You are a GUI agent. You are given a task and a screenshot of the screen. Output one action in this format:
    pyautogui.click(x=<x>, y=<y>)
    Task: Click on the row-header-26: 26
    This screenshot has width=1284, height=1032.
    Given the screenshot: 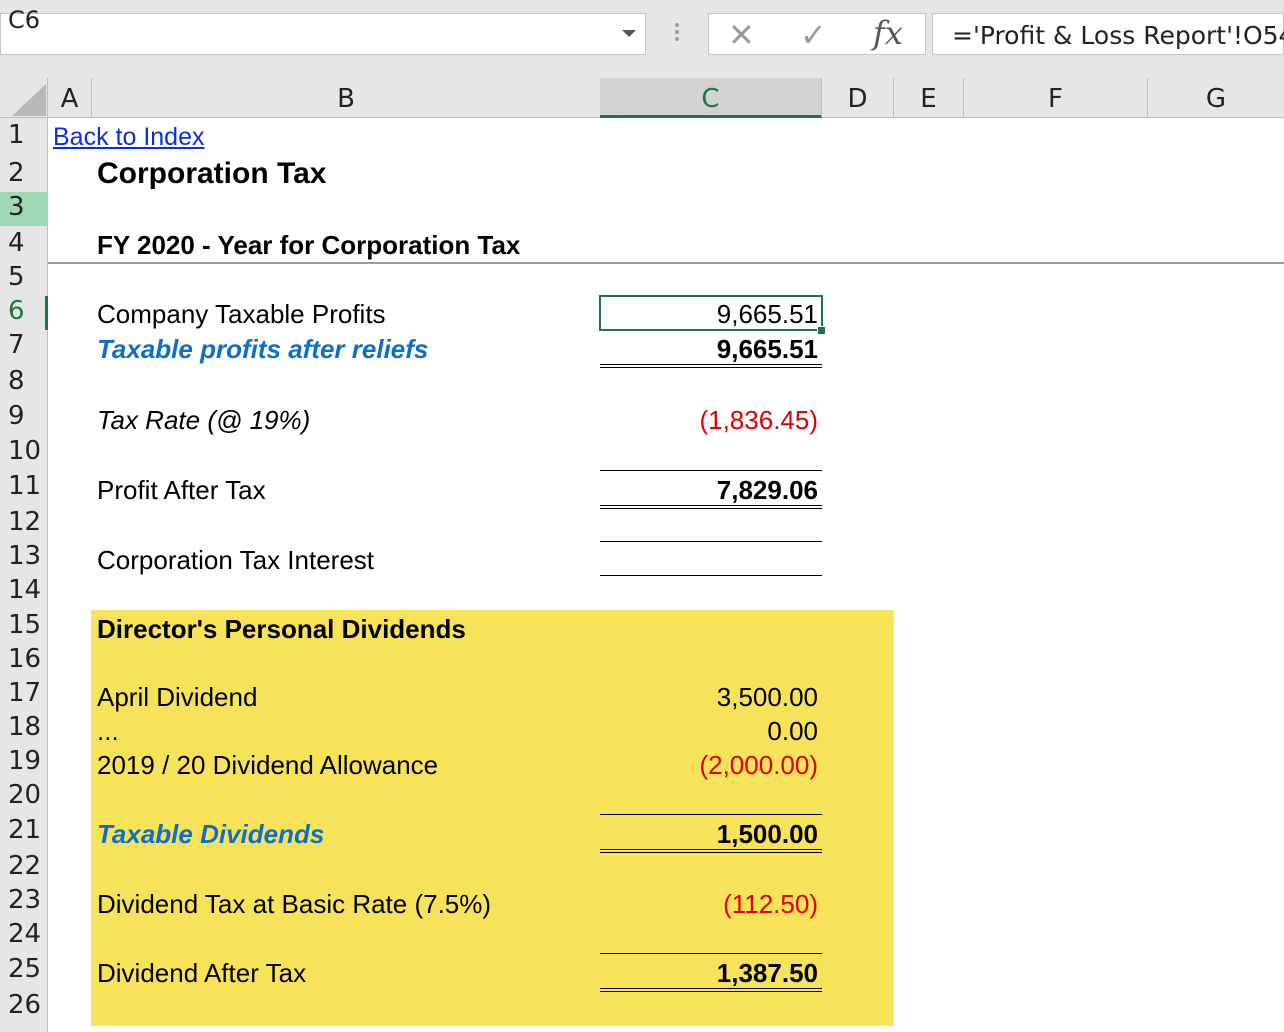 What is the action you would take?
    pyautogui.click(x=24, y=1005)
    